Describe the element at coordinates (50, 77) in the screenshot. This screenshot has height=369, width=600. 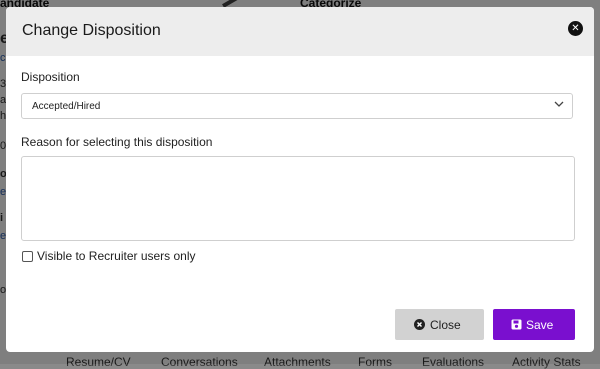
I see `disposition-label: Disposition` at that location.